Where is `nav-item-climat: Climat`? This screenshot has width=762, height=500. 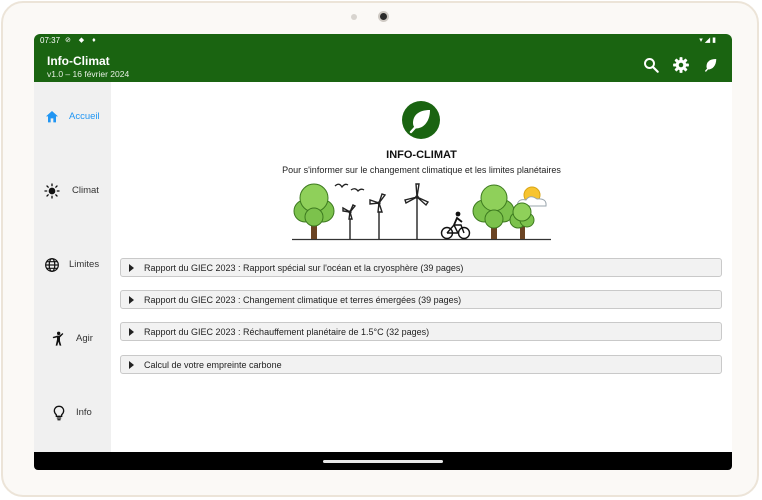
nav-item-climat: Climat is located at coordinates (72, 192).